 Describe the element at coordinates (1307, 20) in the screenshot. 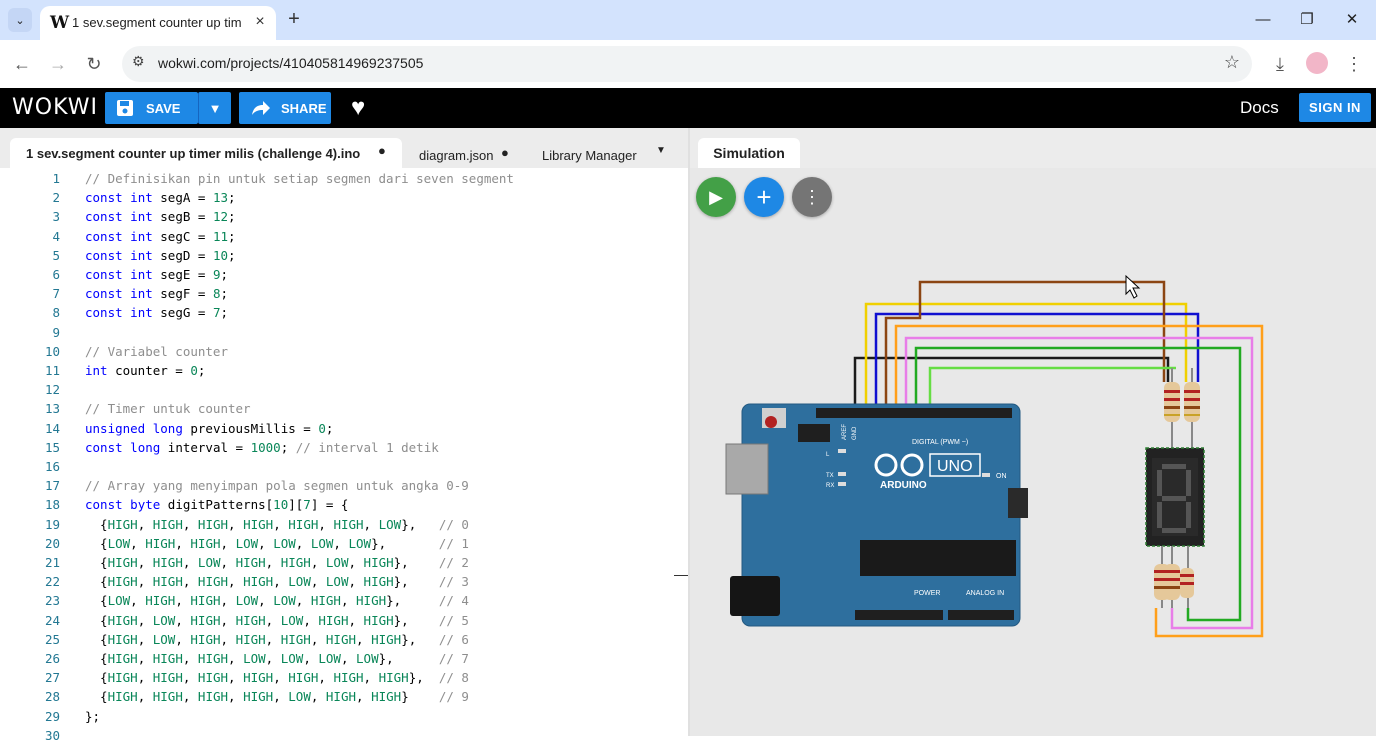

I see `restore-icon: ❐` at that location.